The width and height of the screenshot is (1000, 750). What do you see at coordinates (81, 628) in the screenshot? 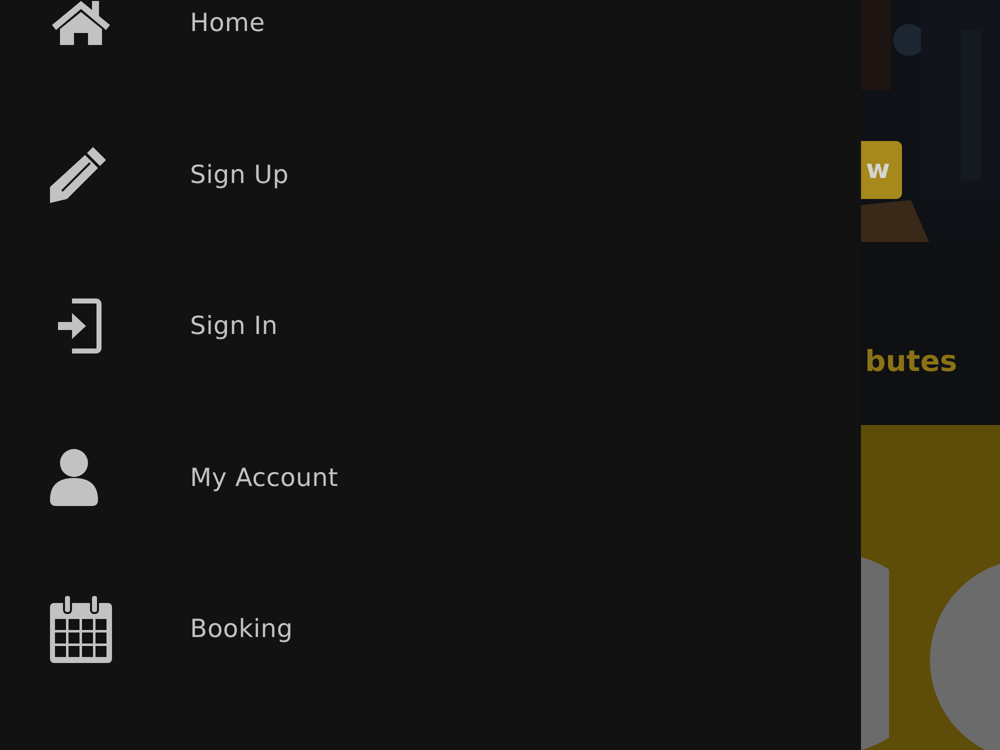
I see `calendar-icon` at bounding box center [81, 628].